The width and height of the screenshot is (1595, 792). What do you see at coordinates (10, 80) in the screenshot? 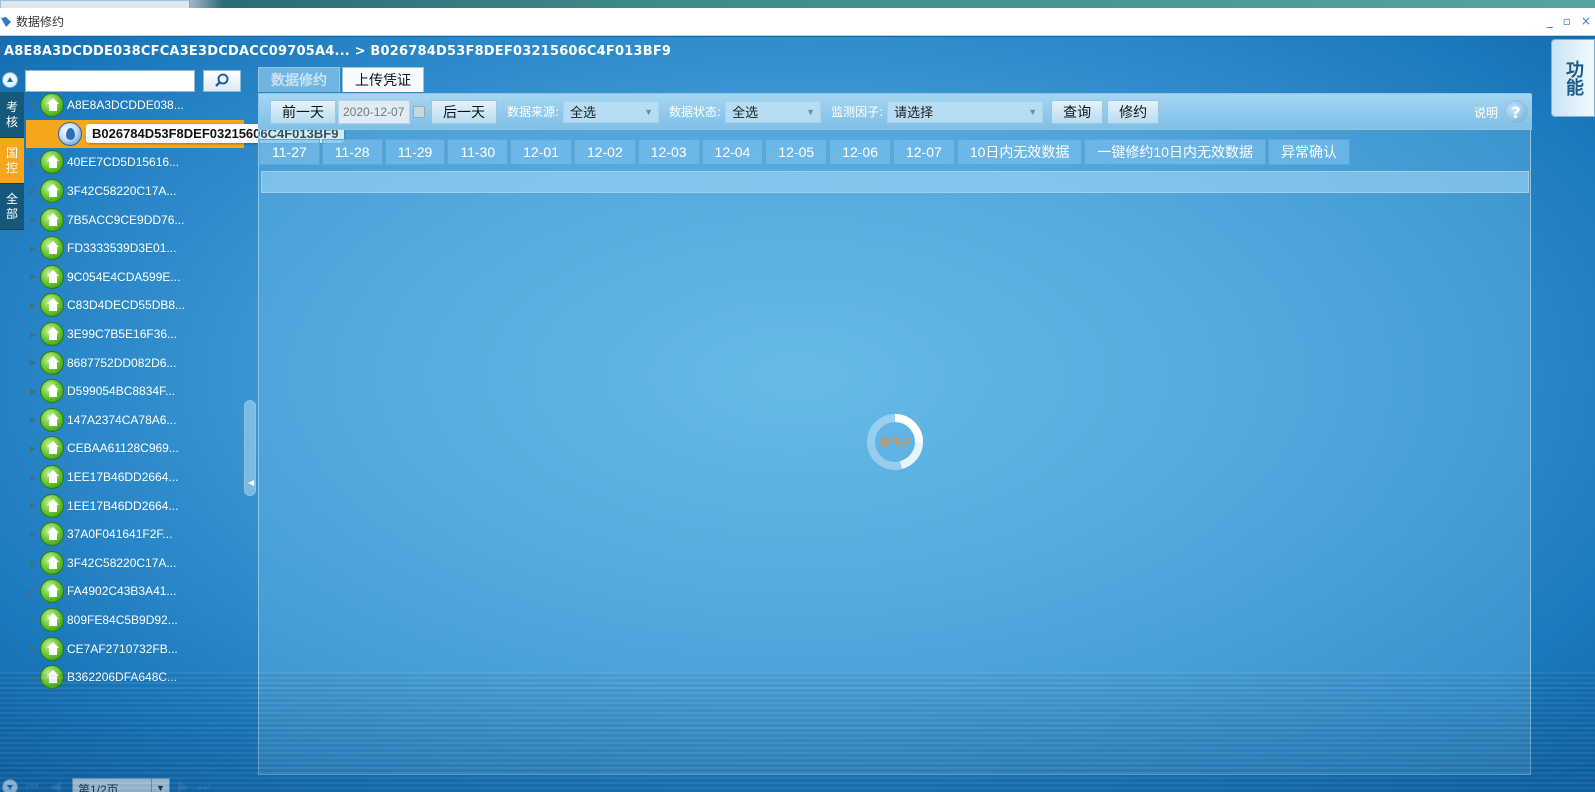
I see `collapse-up-icon` at bounding box center [10, 80].